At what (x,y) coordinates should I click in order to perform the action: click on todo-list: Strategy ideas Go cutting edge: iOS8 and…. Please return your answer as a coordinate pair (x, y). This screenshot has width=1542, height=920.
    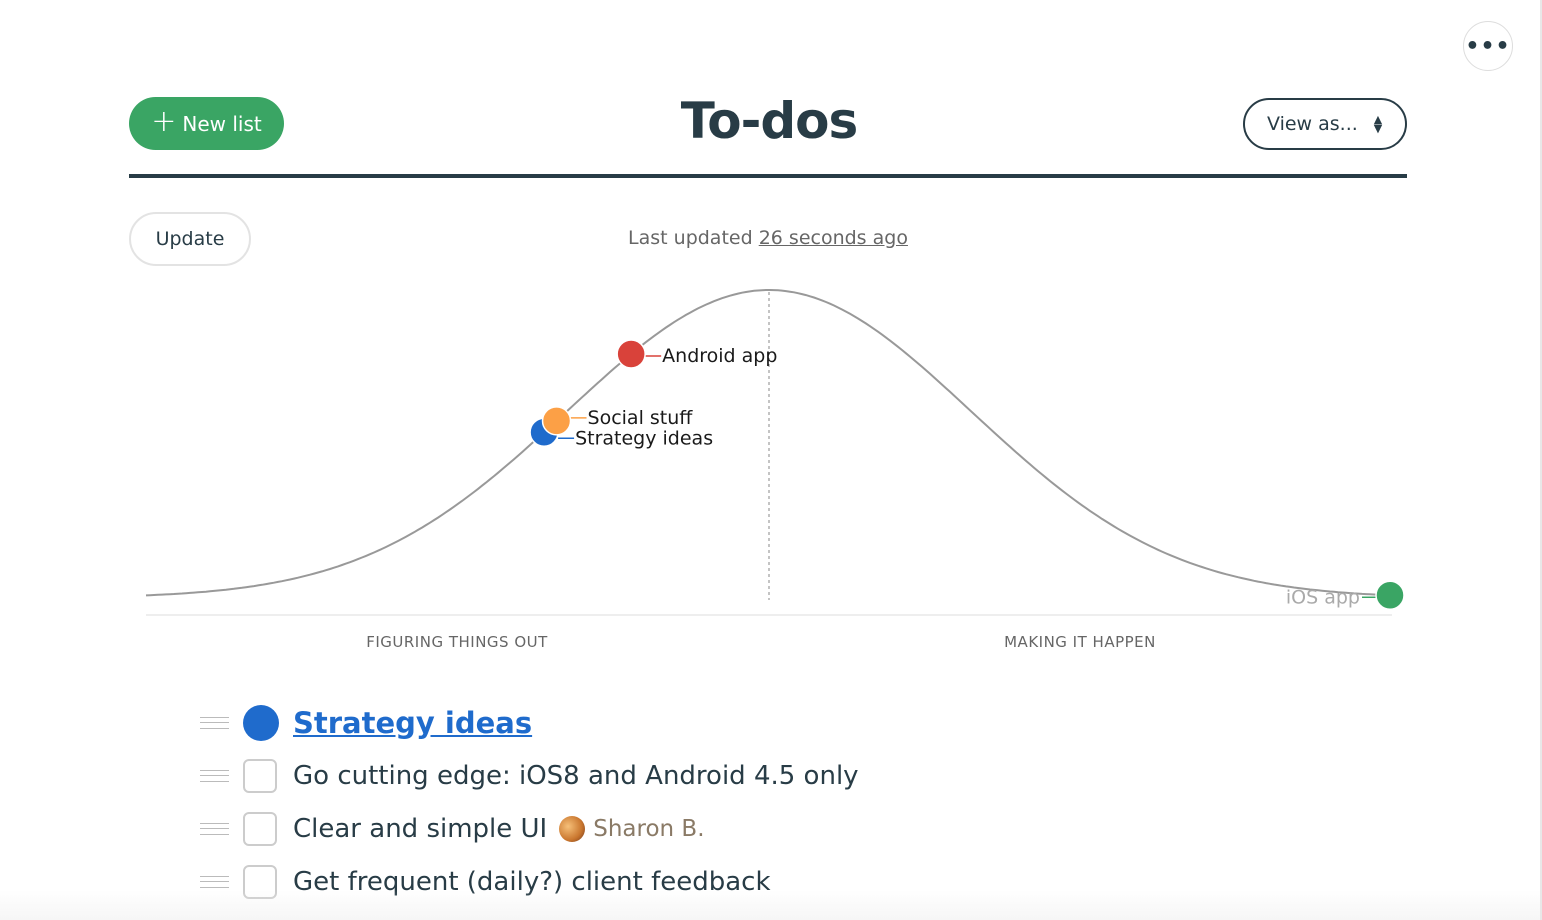
    Looking at the image, I should click on (529, 802).